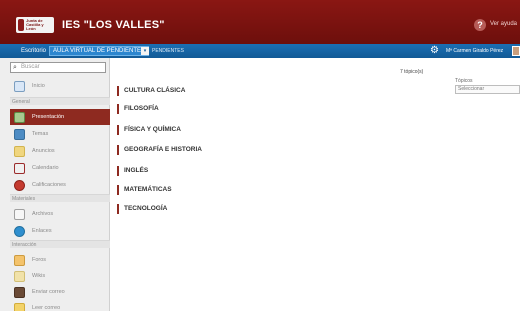  What do you see at coordinates (19, 151) in the screenshot?
I see `announcements-icon` at bounding box center [19, 151].